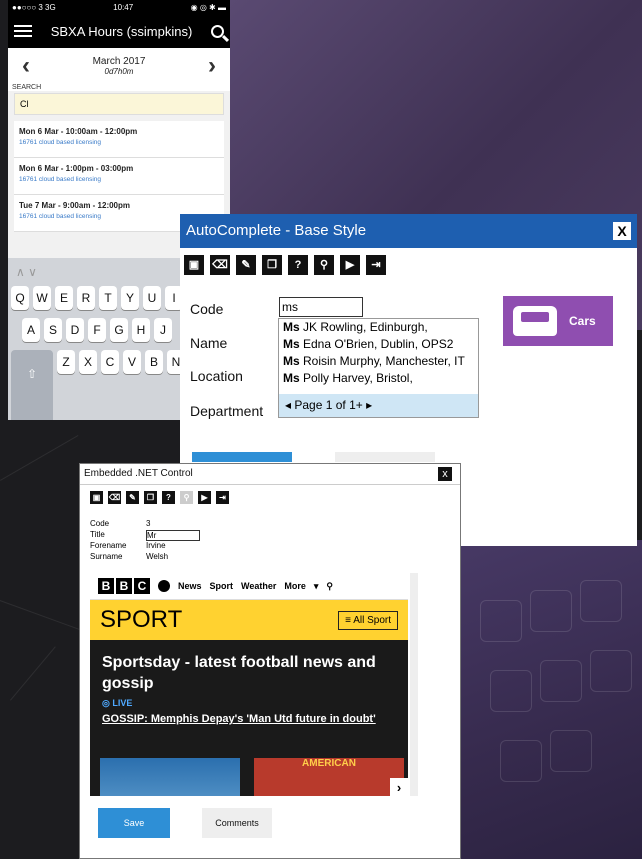 The image size is (642, 859). I want to click on key: S, so click(53, 330).